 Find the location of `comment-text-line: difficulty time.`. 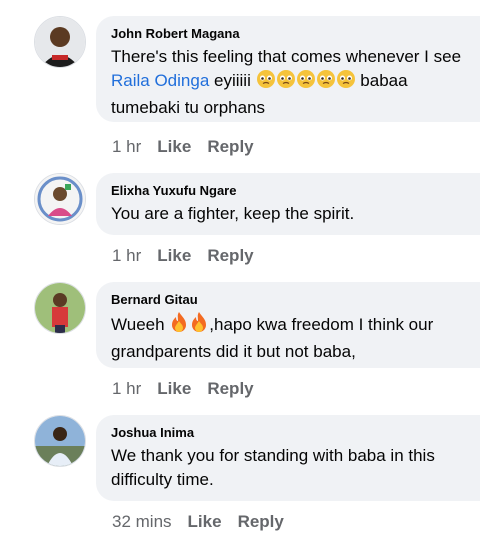

comment-text-line: difficulty time. is located at coordinates (162, 479).